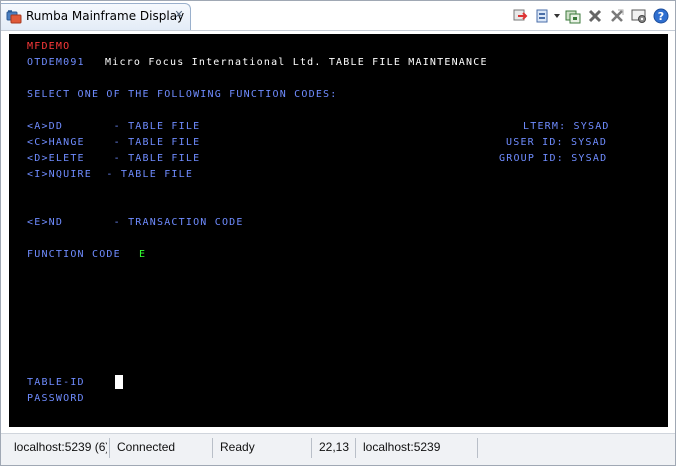 Image resolution: width=676 pixels, height=466 pixels. Describe the element at coordinates (56, 398) in the screenshot. I see `password-label: PASSWORD` at that location.